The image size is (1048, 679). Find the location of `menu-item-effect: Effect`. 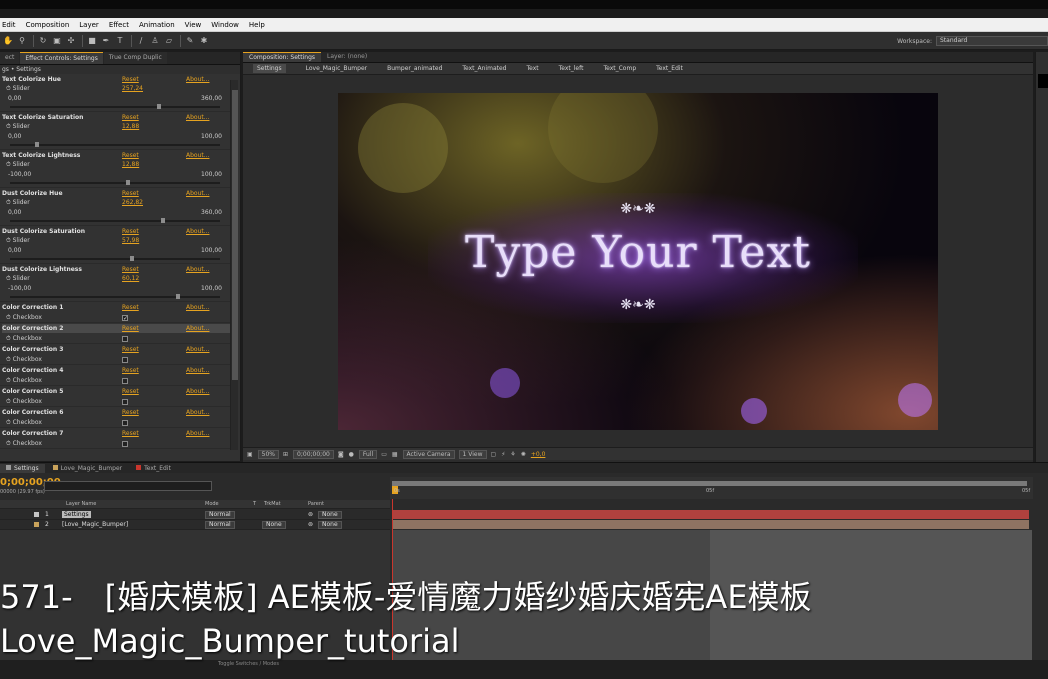

menu-item-effect: Effect is located at coordinates (119, 25).